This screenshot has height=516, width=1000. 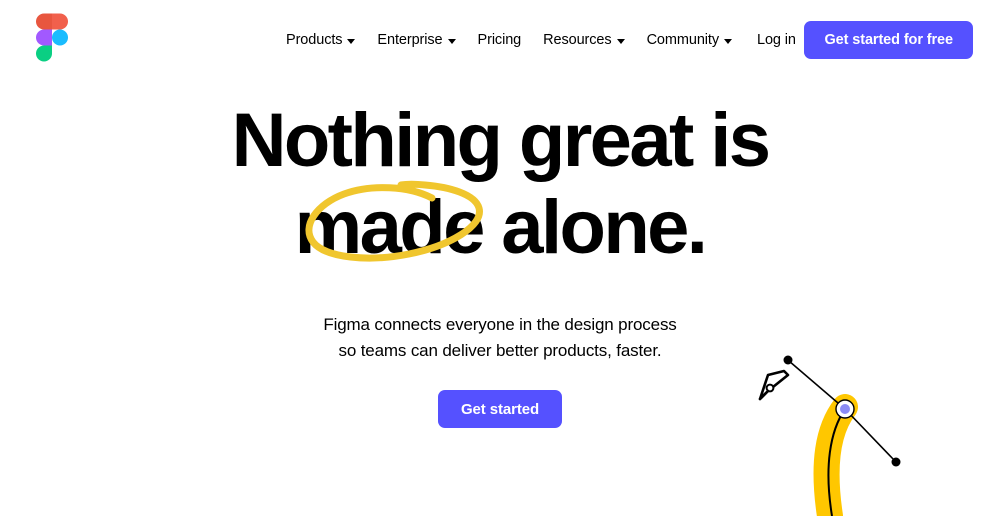 I want to click on figma-logo-icon, so click(x=52, y=37).